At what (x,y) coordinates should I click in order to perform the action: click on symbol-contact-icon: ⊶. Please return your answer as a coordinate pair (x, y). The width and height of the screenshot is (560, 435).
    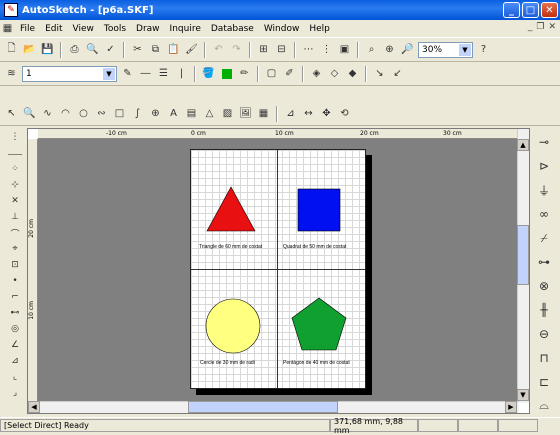
    Looking at the image, I should click on (544, 262).